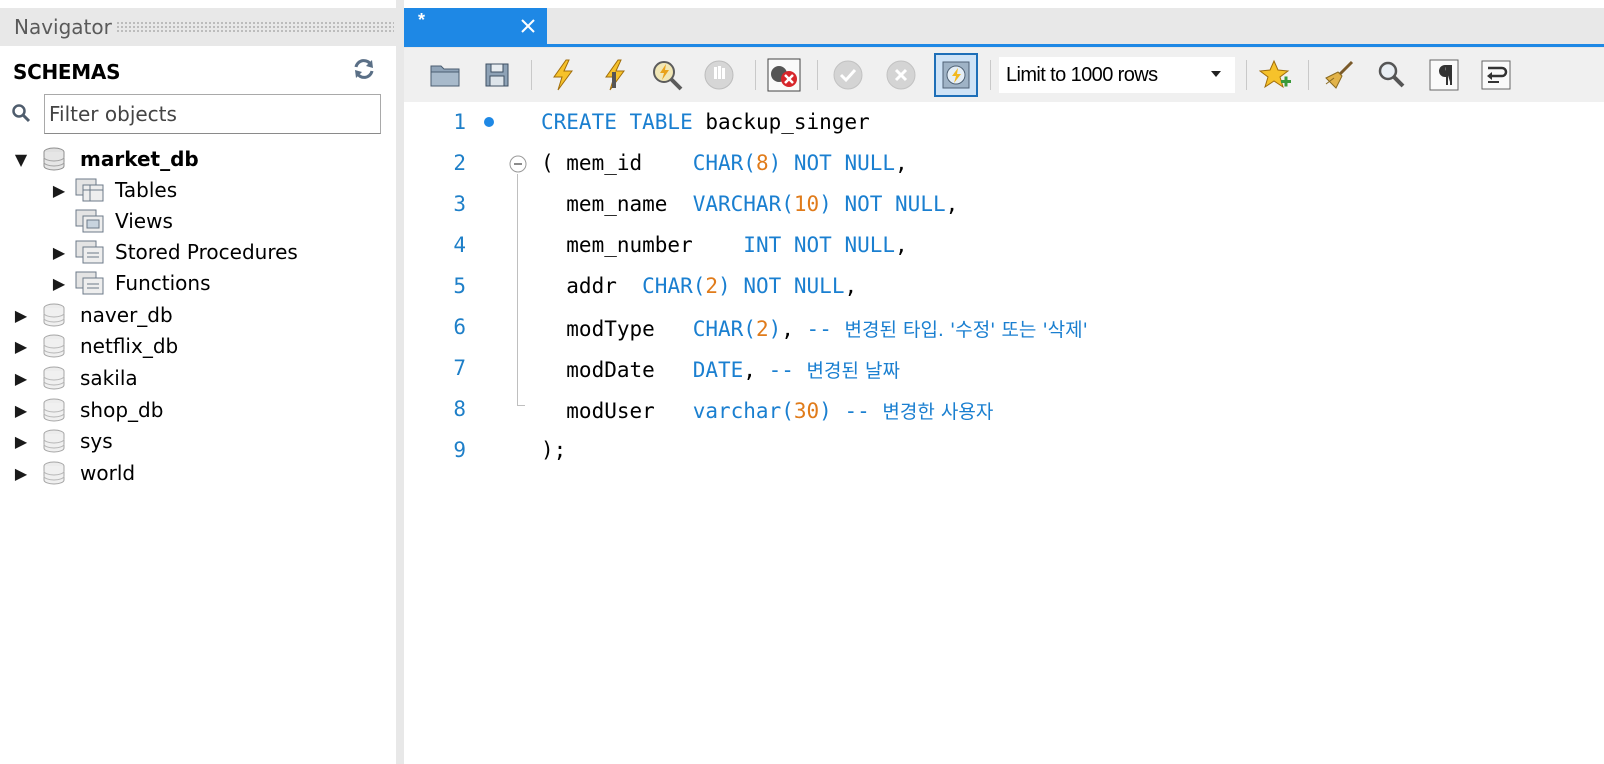  I want to click on beautify-icon, so click(1339, 74).